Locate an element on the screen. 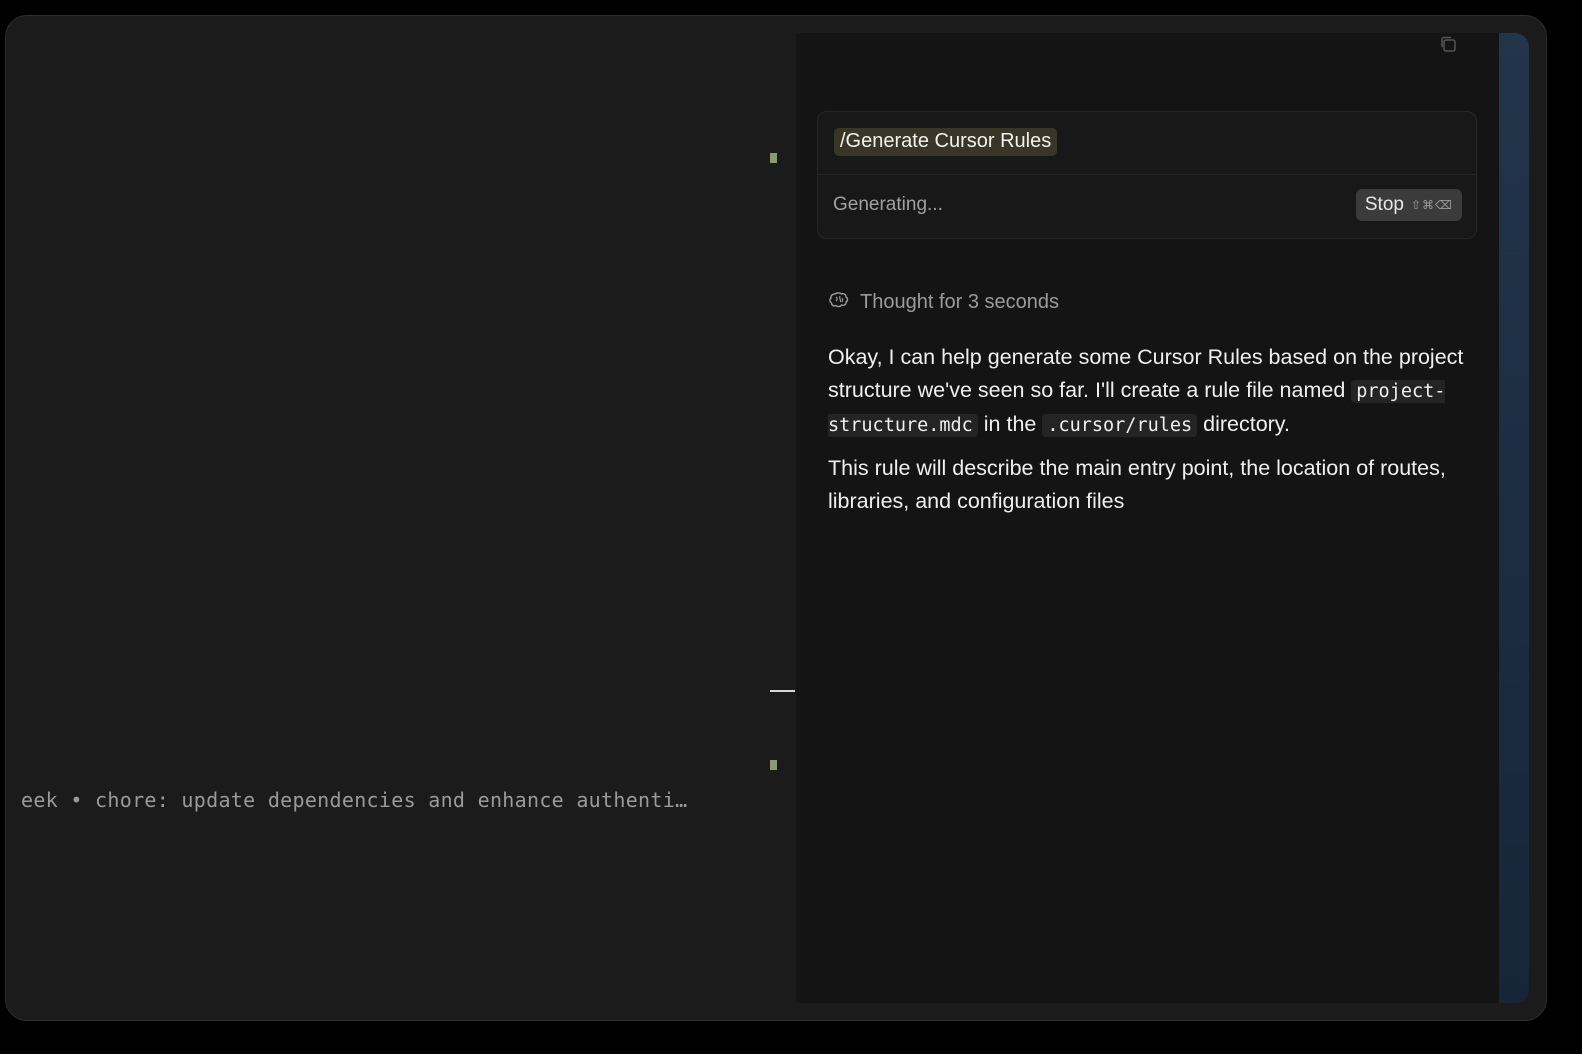  copy-icon is located at coordinates (1448, 44).